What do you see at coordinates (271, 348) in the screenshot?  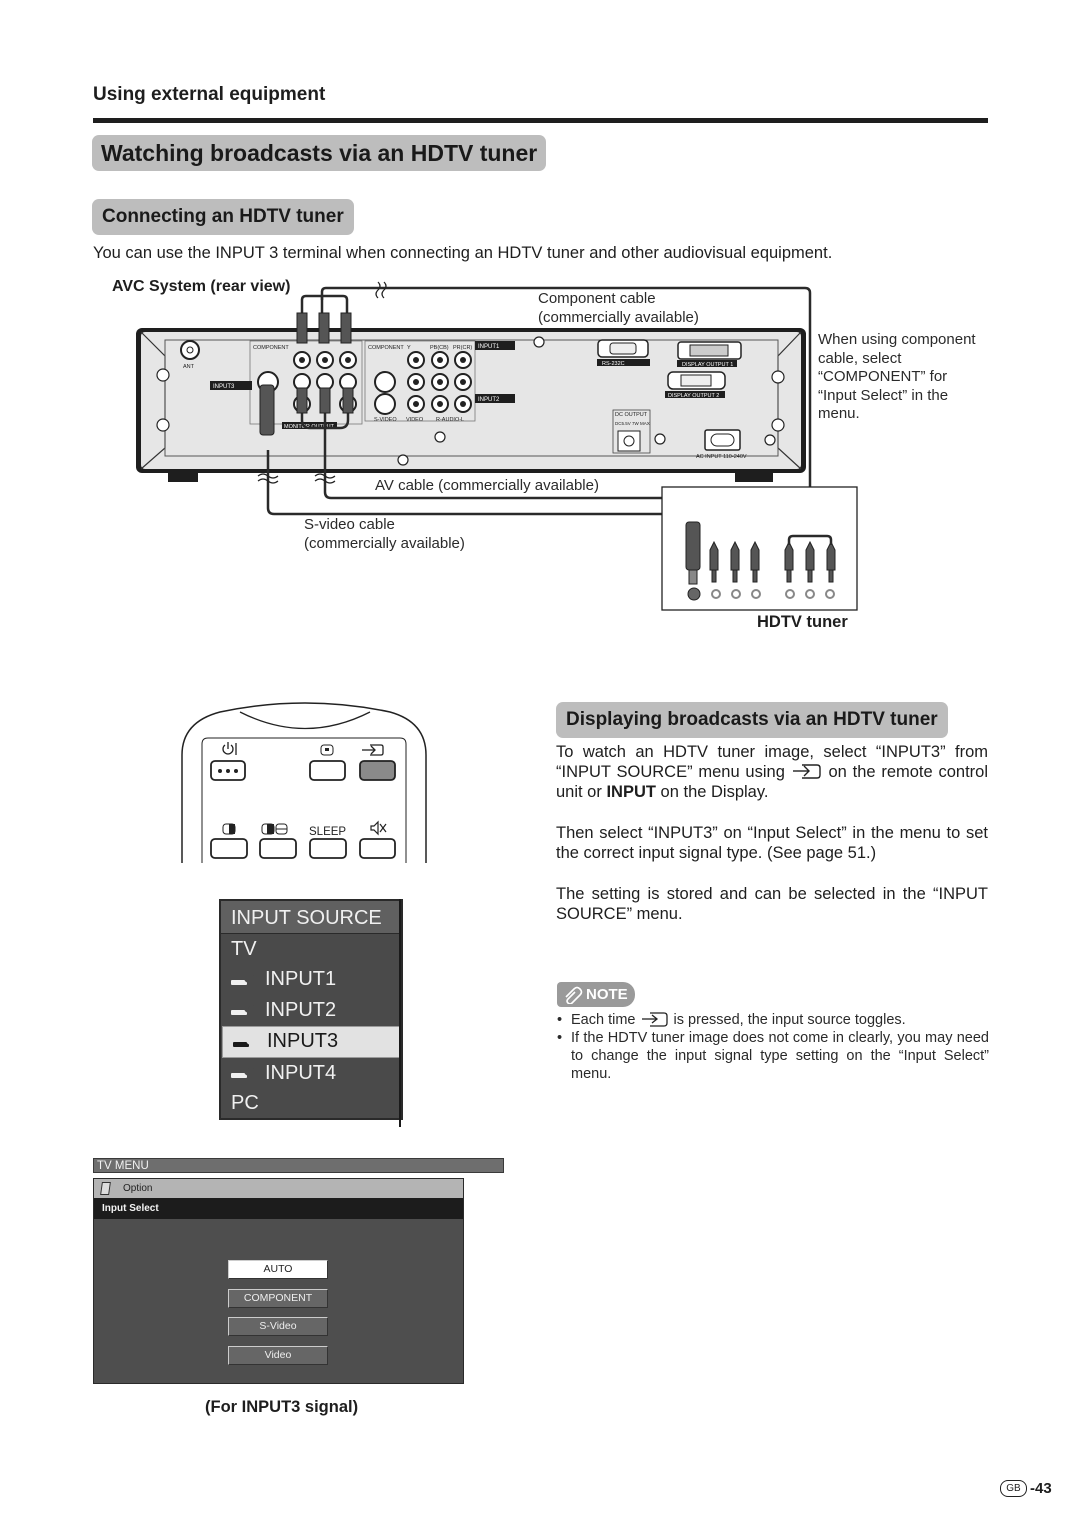 I see `component1-label: COMPONENT` at bounding box center [271, 348].